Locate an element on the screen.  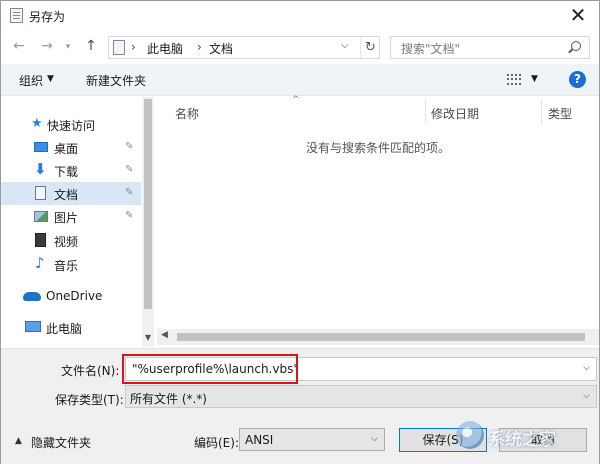
sidebar-item-label: 图片 is located at coordinates (66, 218).